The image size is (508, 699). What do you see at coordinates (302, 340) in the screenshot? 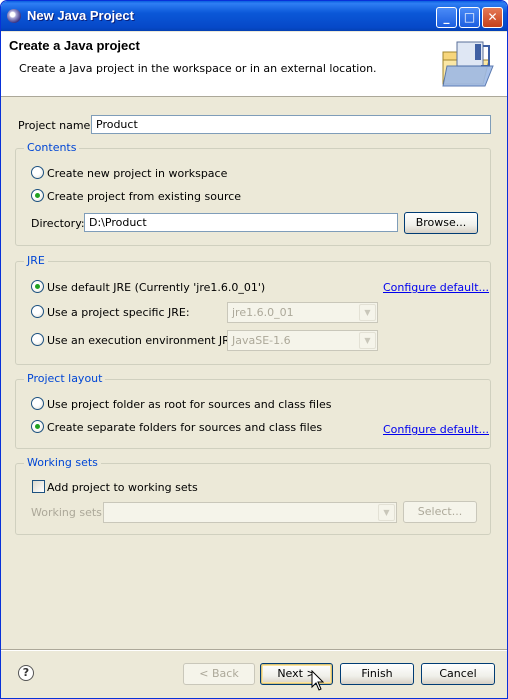
I see `execution-env-select: JavaSE-1.6 ▼` at bounding box center [302, 340].